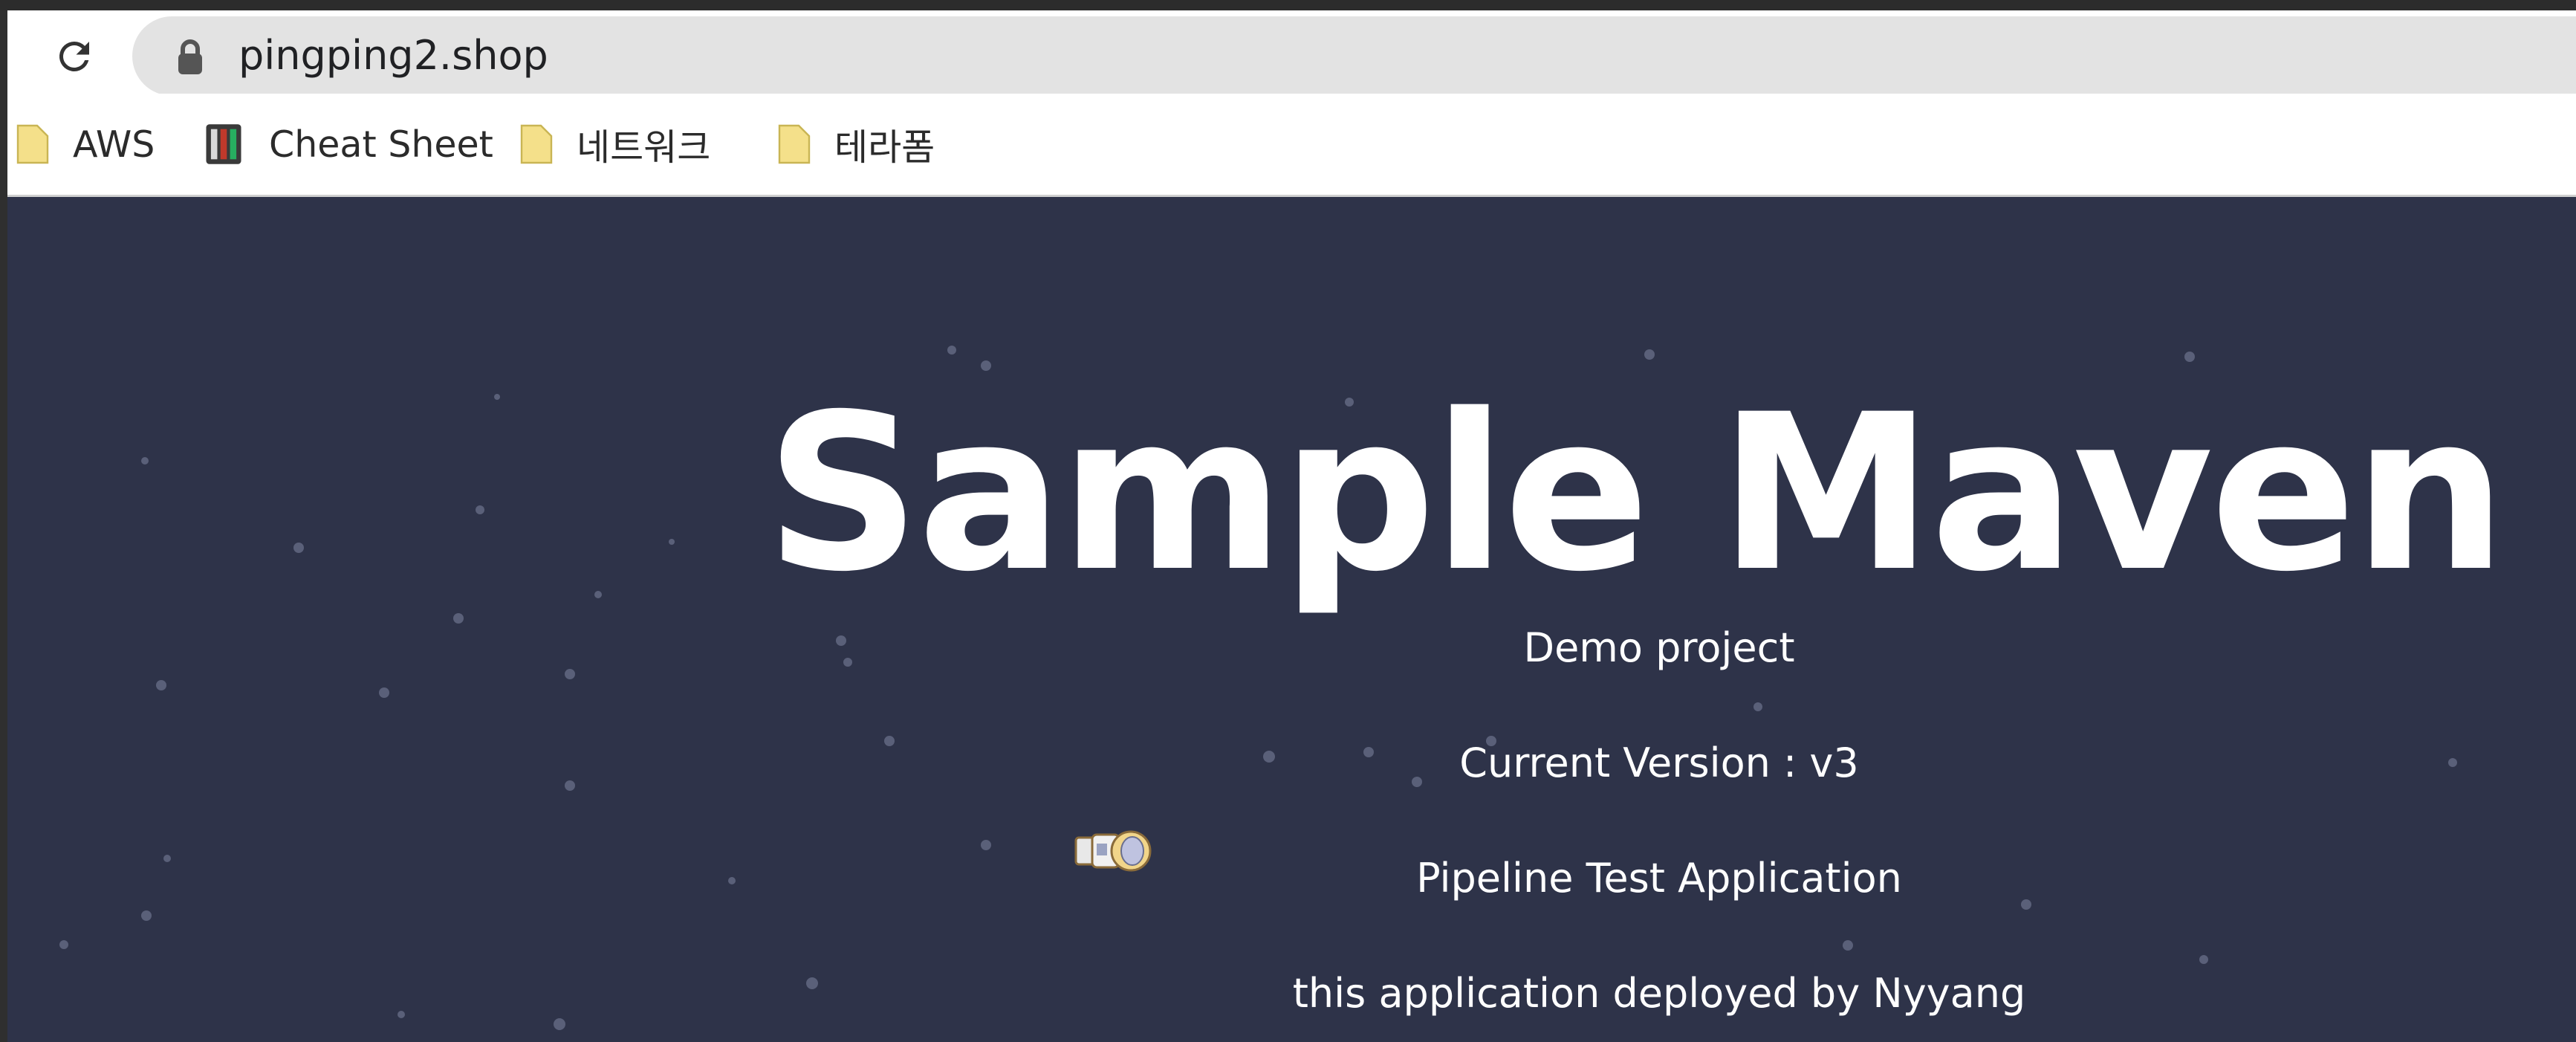 This screenshot has width=2576, height=1042. Describe the element at coordinates (1659, 647) in the screenshot. I see `subtitle-line: Demo project` at that location.